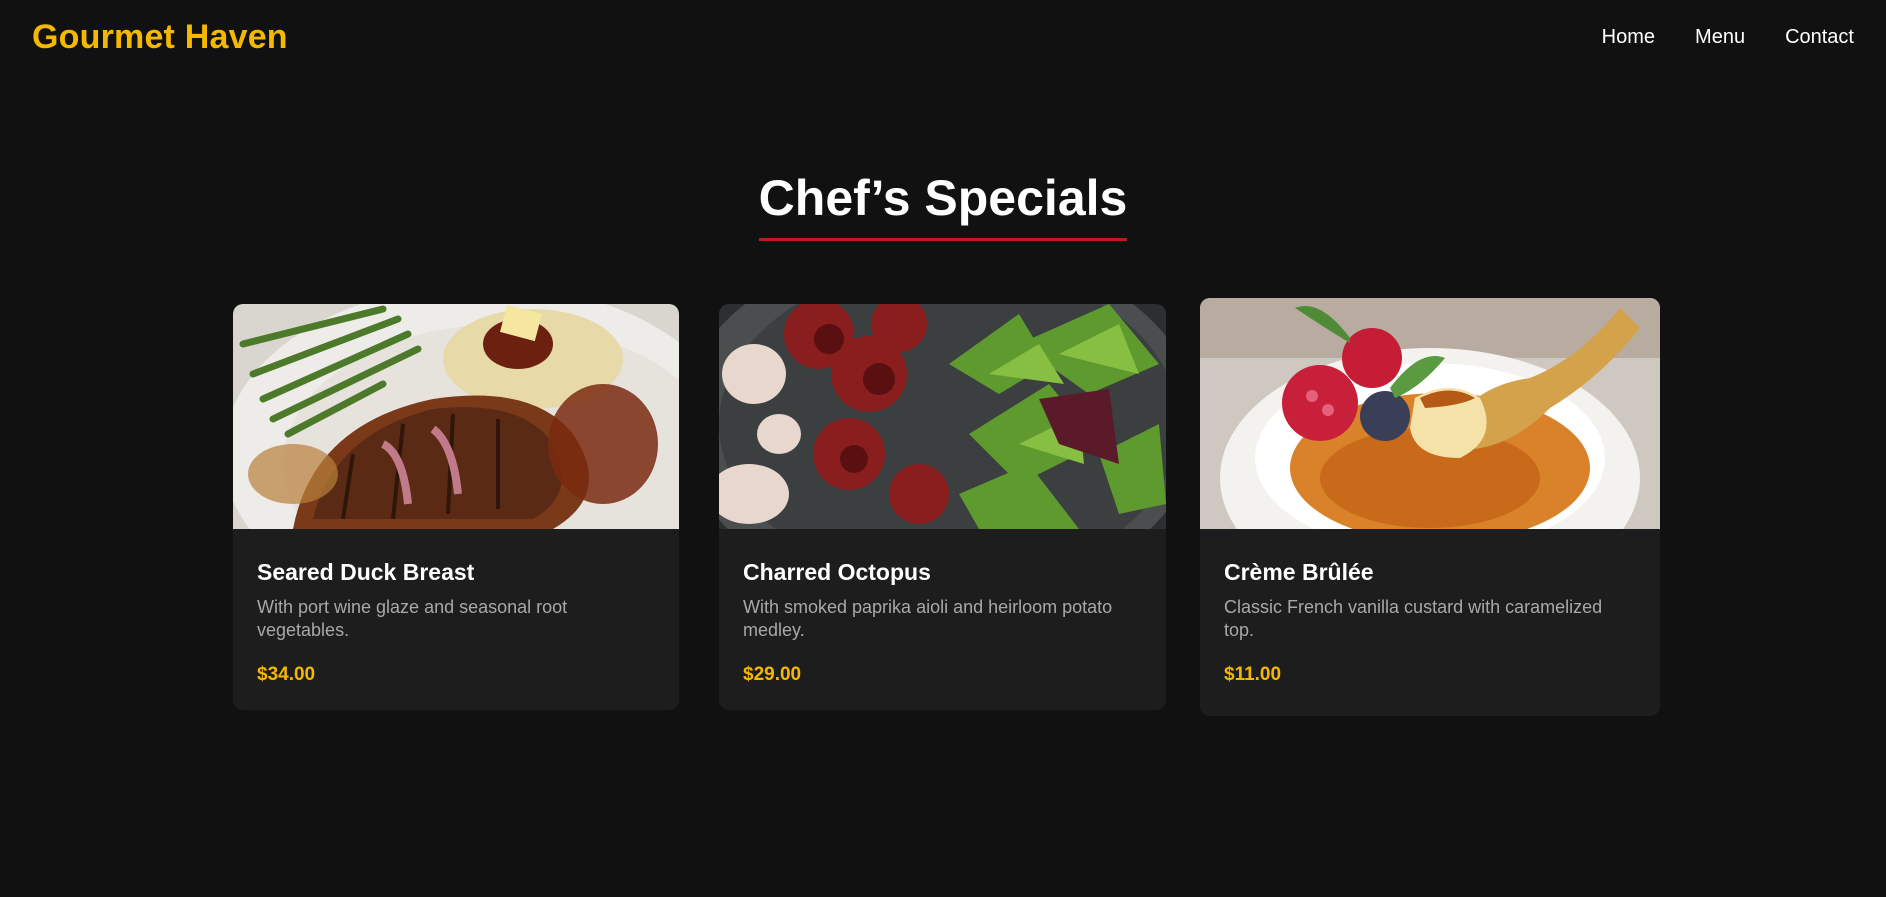  Describe the element at coordinates (942, 416) in the screenshot. I see `octopus-salad-photo` at that location.